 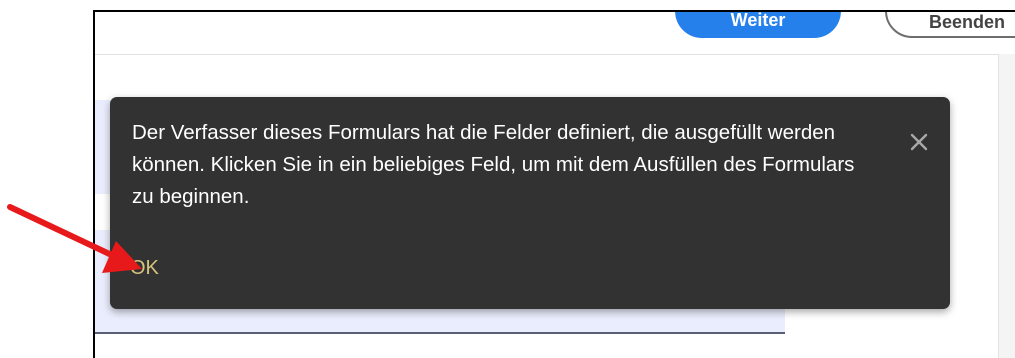 I want to click on toolbar: Weiter Beenden, so click(x=555, y=33).